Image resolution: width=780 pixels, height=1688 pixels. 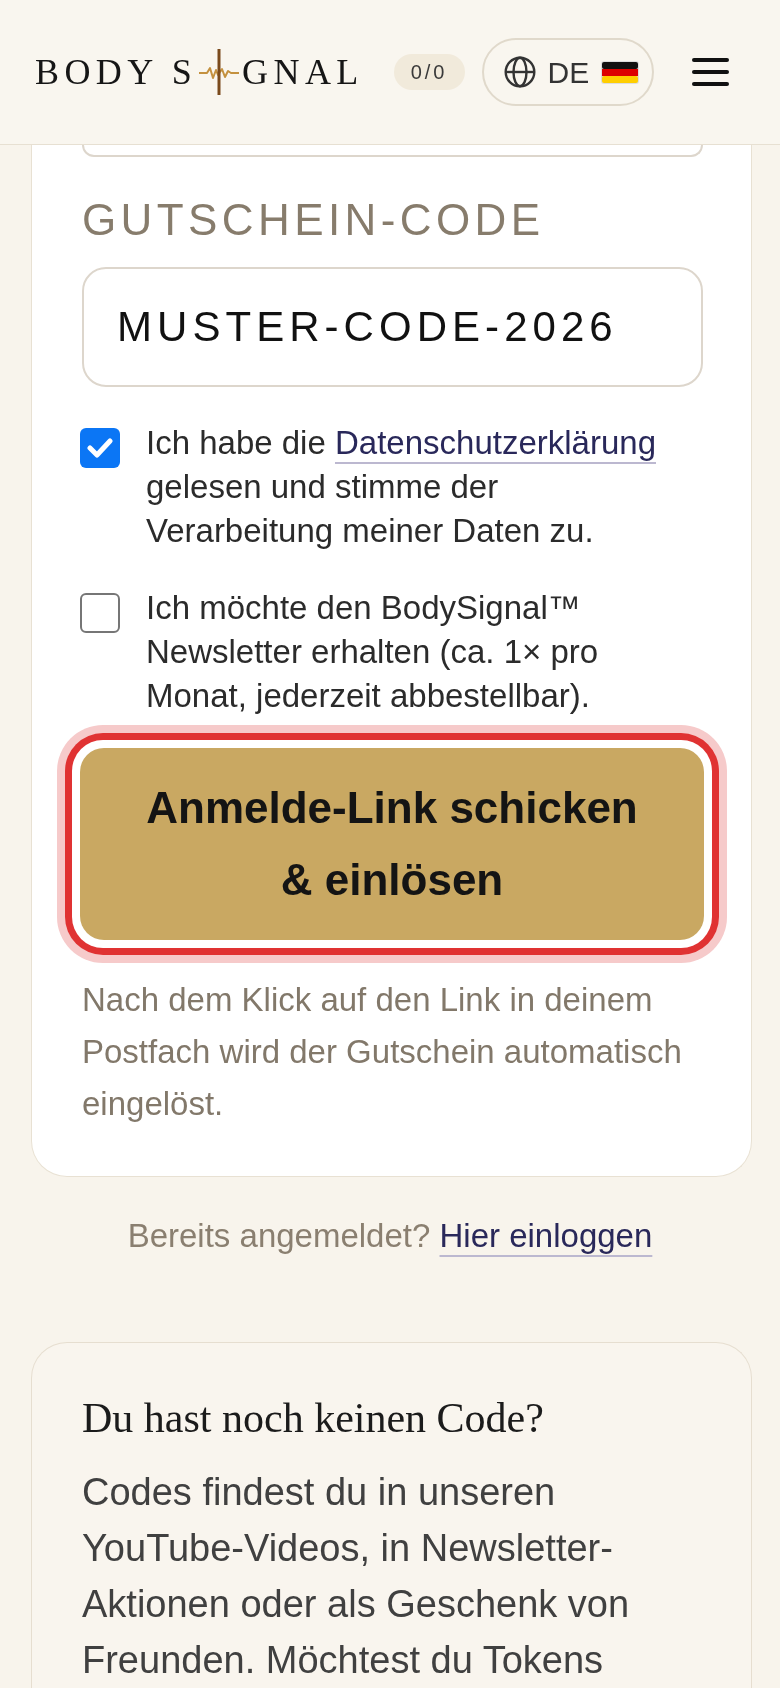 What do you see at coordinates (356, 1576) in the screenshot?
I see `info-text: Codes findest du in unseren YouTube-Videos, in Newsletter-Aktionen oder als Geschenk von Freunden. Möchtest du Tokens` at bounding box center [356, 1576].